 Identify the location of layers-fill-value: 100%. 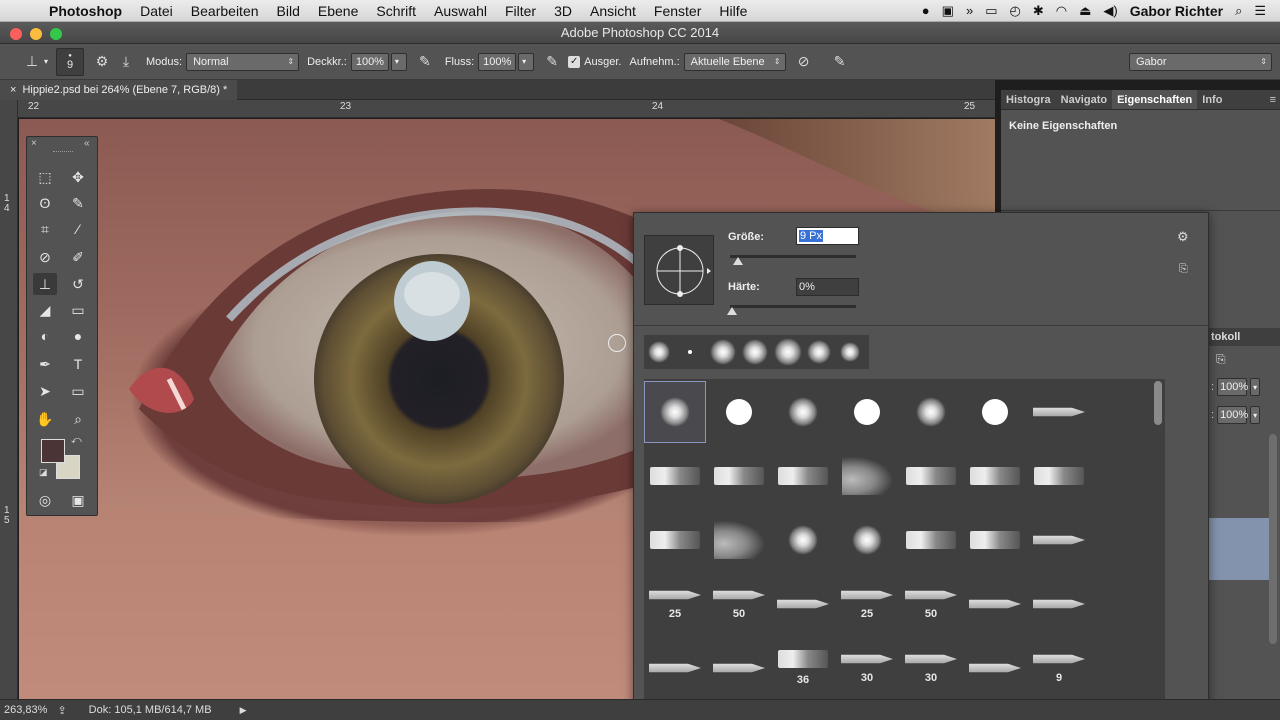
(1232, 415).